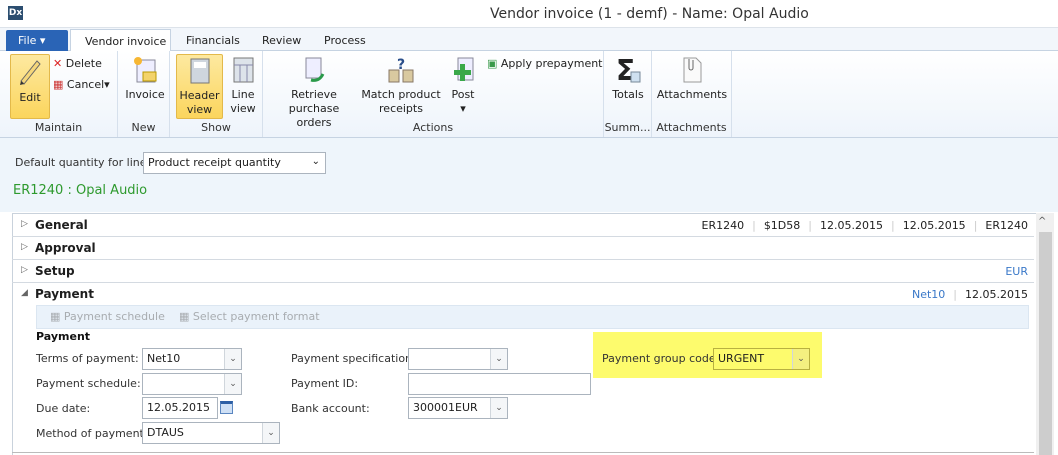 The image size is (1058, 455). What do you see at coordinates (165, 432) in the screenshot?
I see `method-value: DTAUS` at bounding box center [165, 432].